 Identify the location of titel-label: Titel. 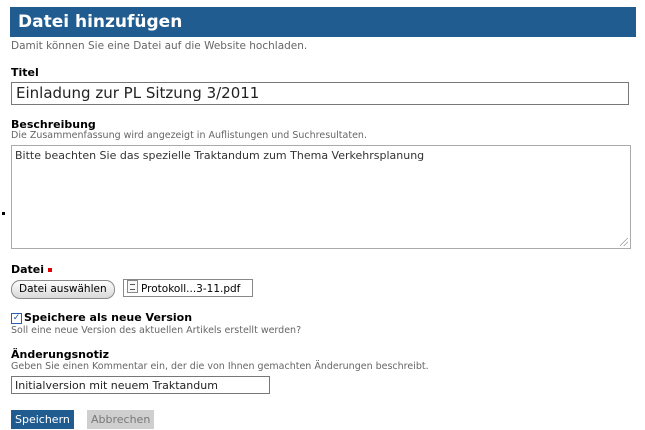
(25, 72).